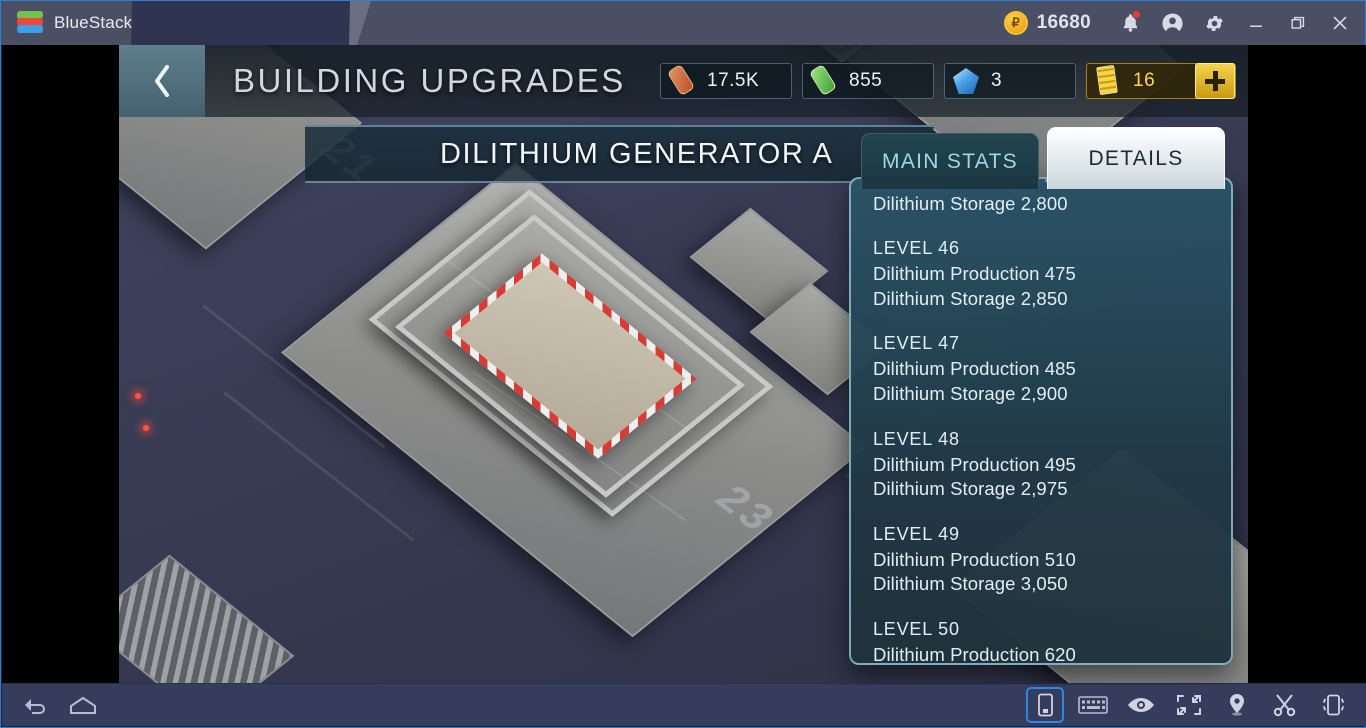 This screenshot has height=728, width=1366. I want to click on building-name-banner: DILITHIUM GENERATOR A, so click(620, 154).